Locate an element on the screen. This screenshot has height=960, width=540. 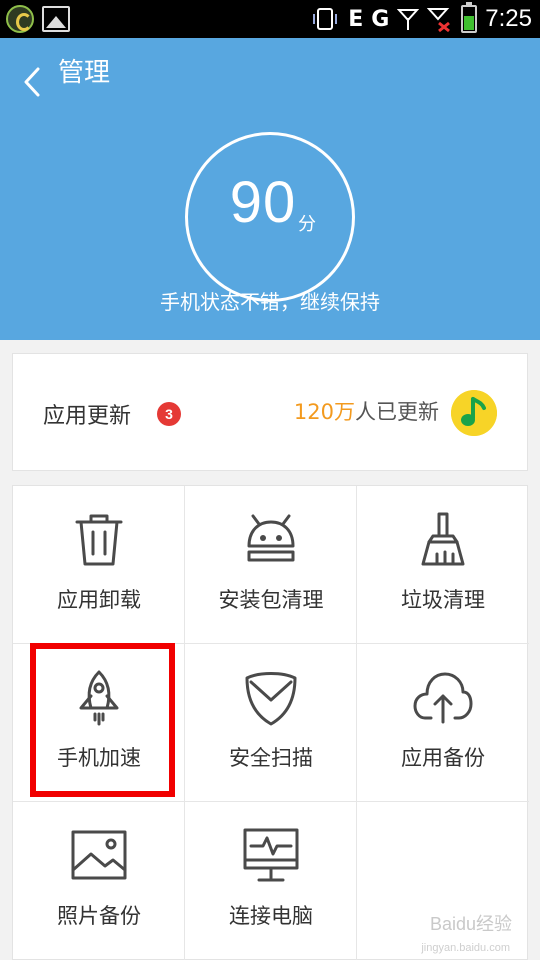
tool-label: 应用卸载 is located at coordinates (99, 600).